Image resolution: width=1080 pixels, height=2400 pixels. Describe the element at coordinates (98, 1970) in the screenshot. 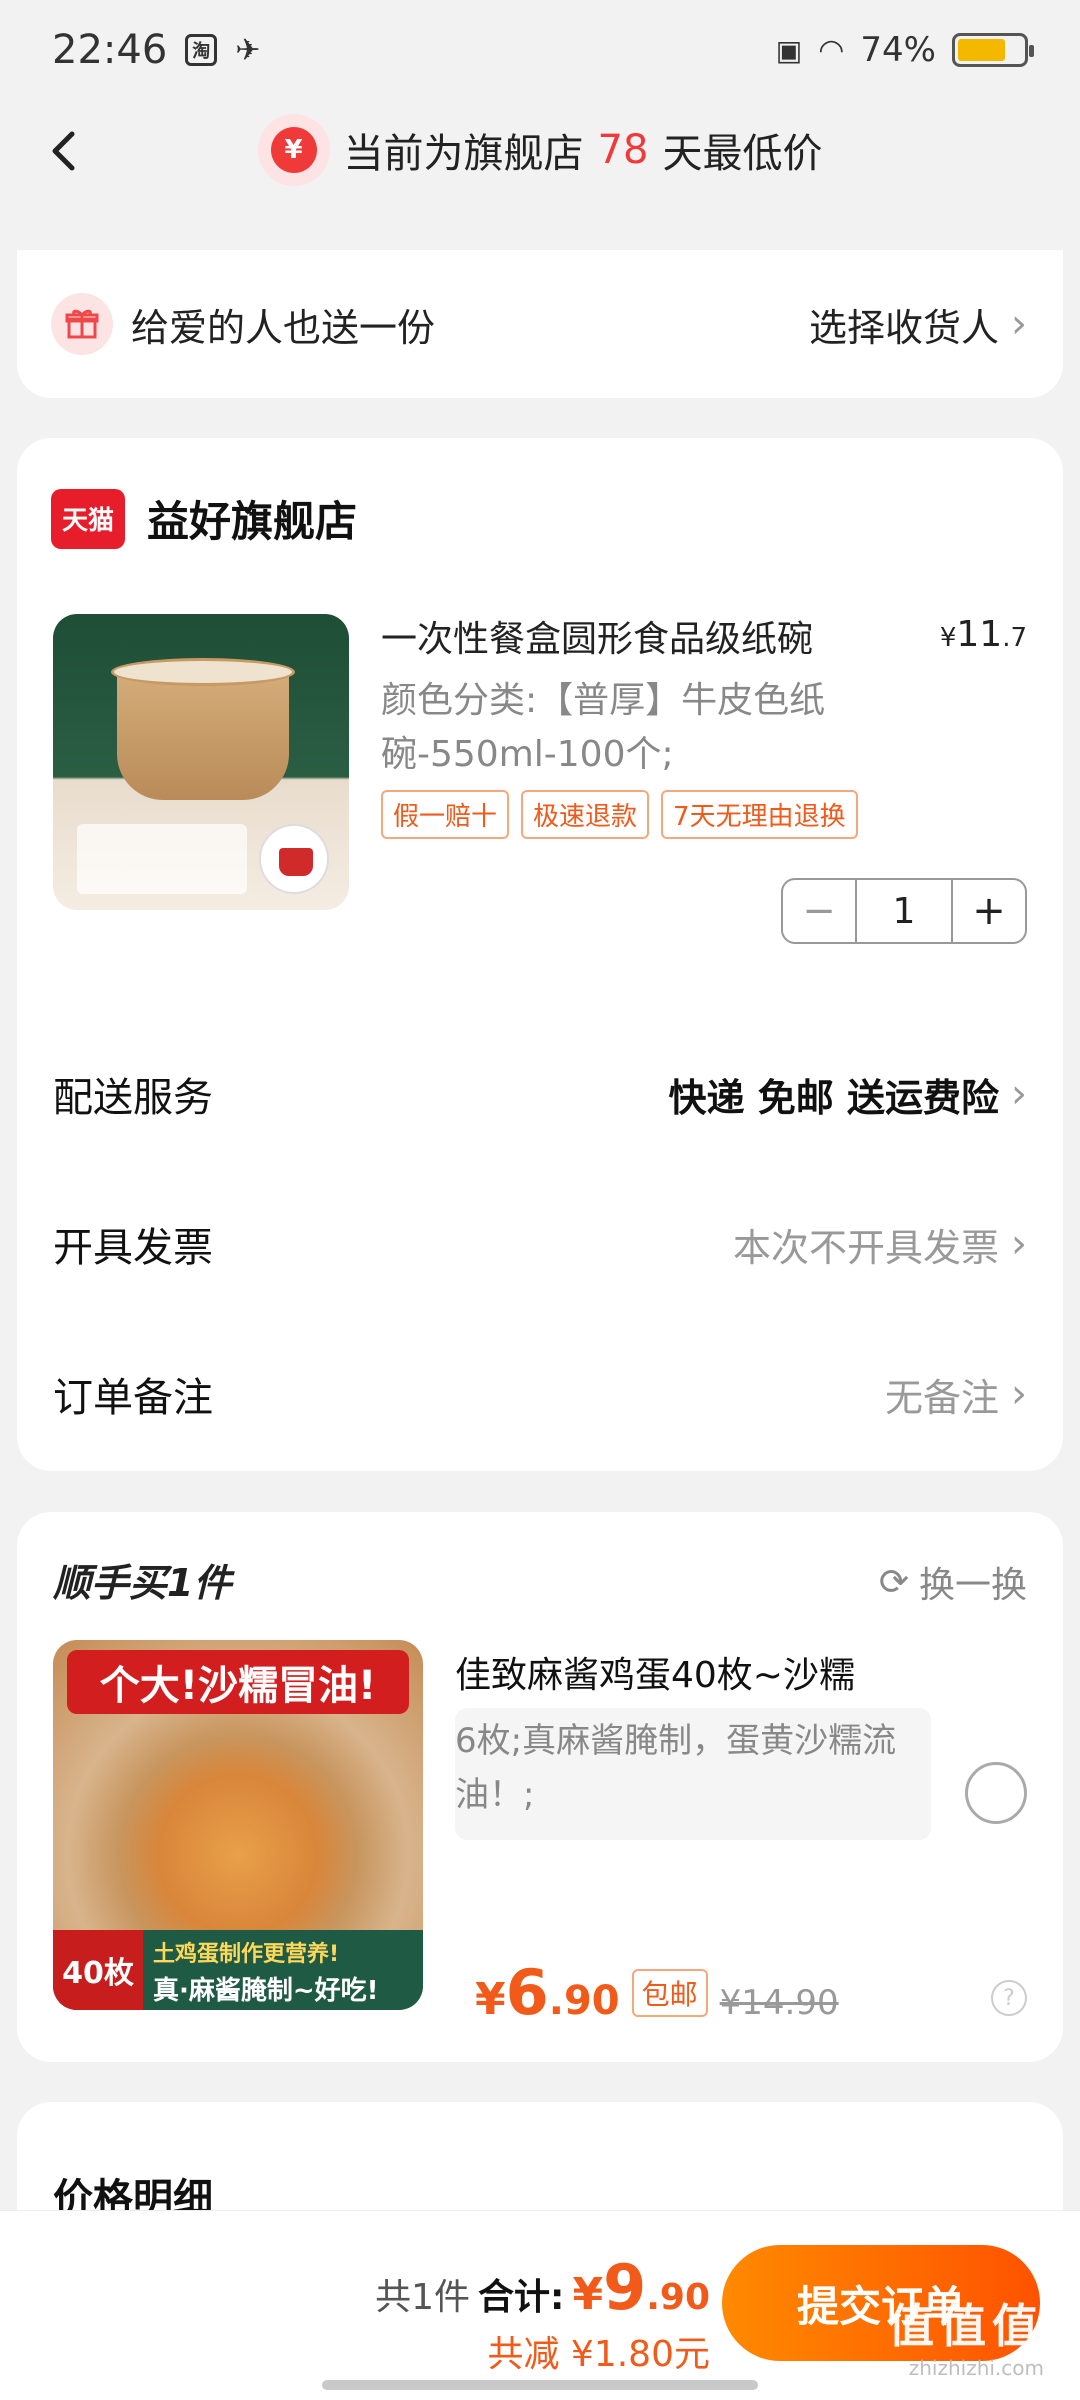

I see `addon-image-count: 40枚` at that location.